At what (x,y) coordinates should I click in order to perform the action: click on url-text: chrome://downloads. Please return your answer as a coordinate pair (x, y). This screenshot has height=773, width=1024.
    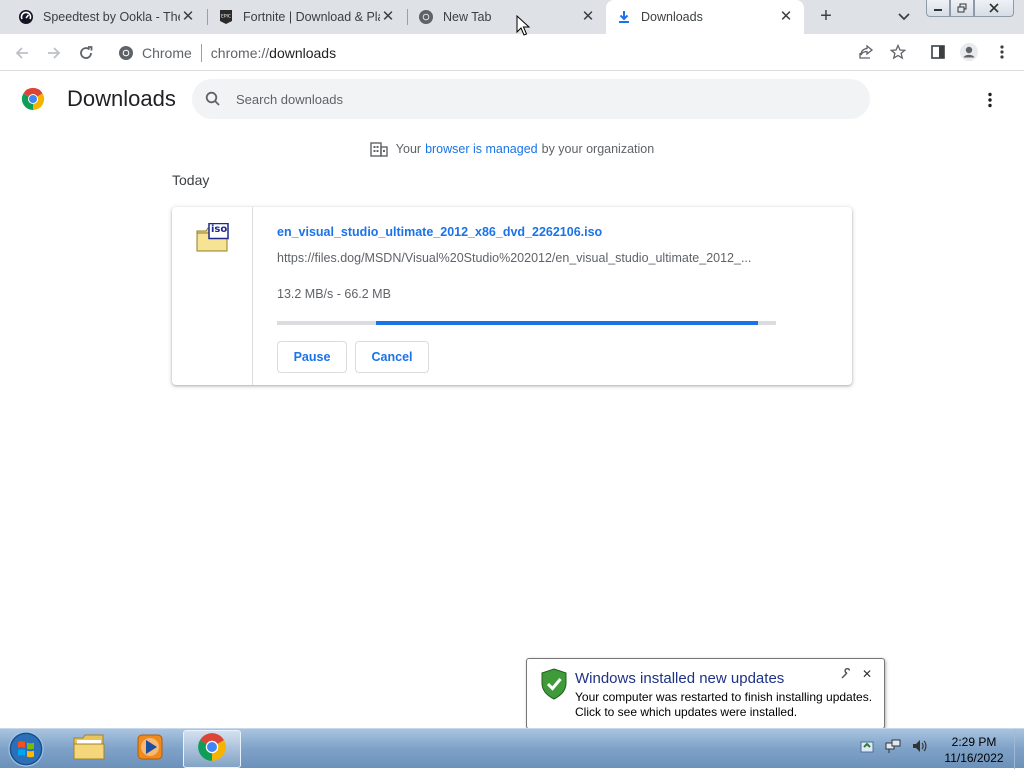
    Looking at the image, I should click on (273, 53).